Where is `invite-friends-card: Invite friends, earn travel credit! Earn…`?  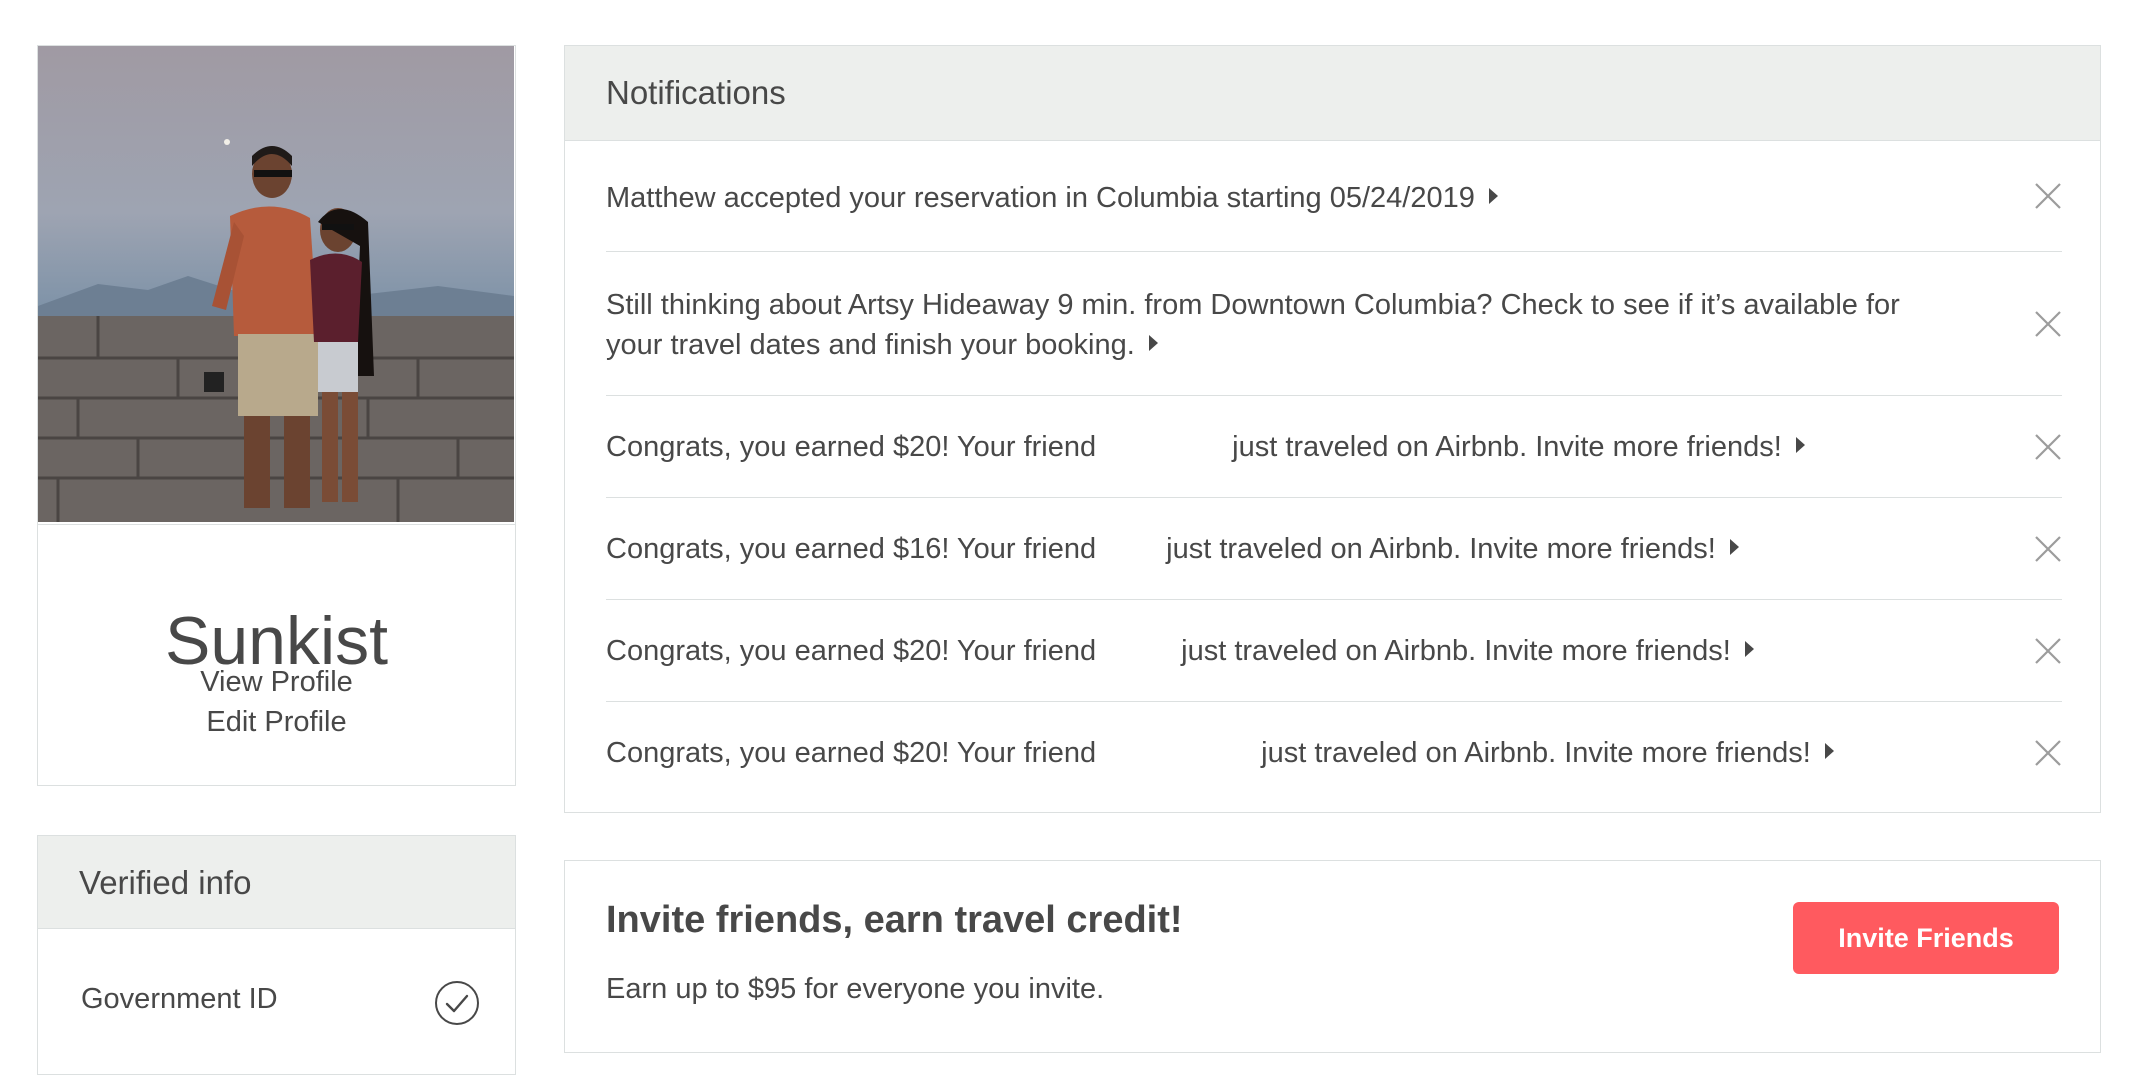
invite-friends-card: Invite friends, earn travel credit! Earn… is located at coordinates (1332, 956).